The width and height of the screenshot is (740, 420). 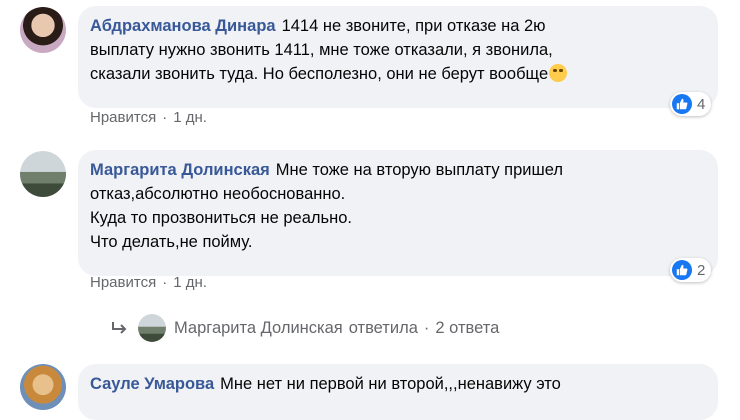 What do you see at coordinates (558, 73) in the screenshot?
I see `rolling-eyes-emoji-icon` at bounding box center [558, 73].